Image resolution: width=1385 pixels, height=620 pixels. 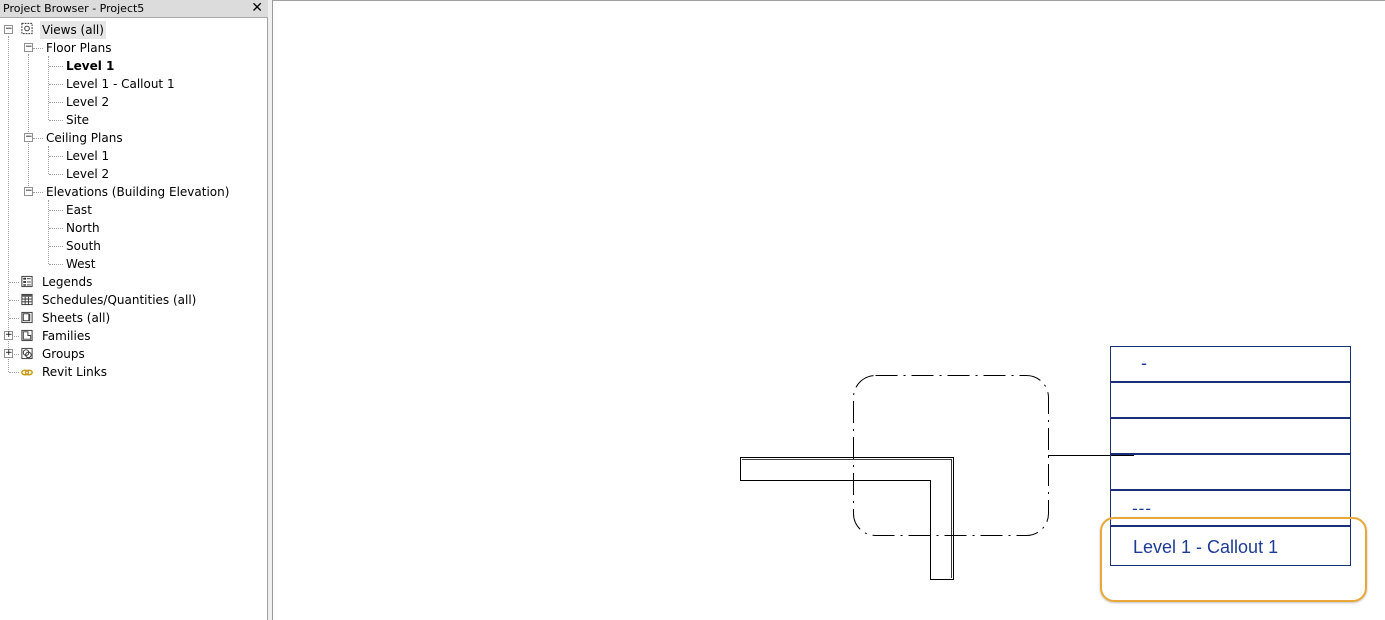 What do you see at coordinates (1230, 364) in the screenshot?
I see `callout-tag-row: -` at bounding box center [1230, 364].